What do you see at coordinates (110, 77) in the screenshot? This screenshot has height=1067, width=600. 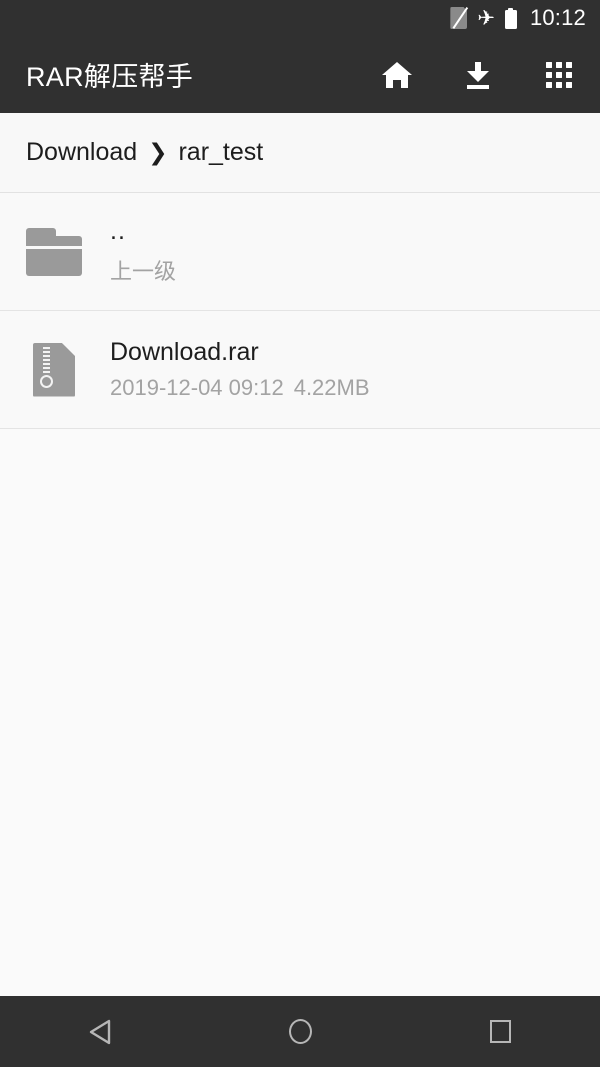 I see `app-title: RAR解压帮手` at bounding box center [110, 77].